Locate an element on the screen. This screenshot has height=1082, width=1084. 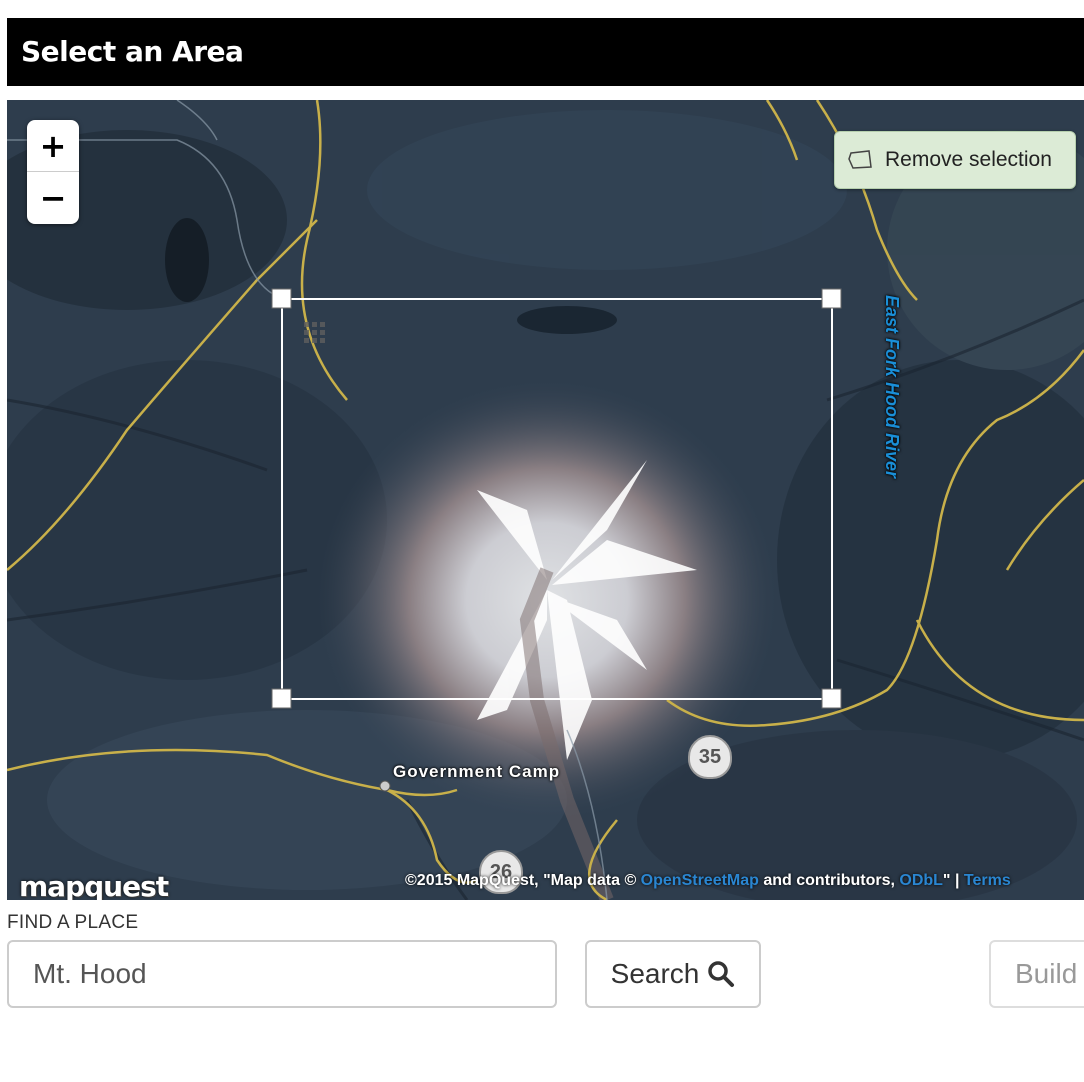
attribution-middle: and contributors, is located at coordinates (829, 880).